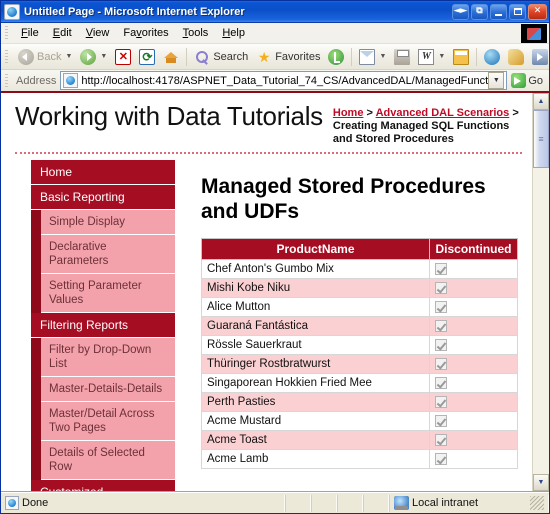  I want to click on mail-dropdown-icon: ▼, so click(382, 56).